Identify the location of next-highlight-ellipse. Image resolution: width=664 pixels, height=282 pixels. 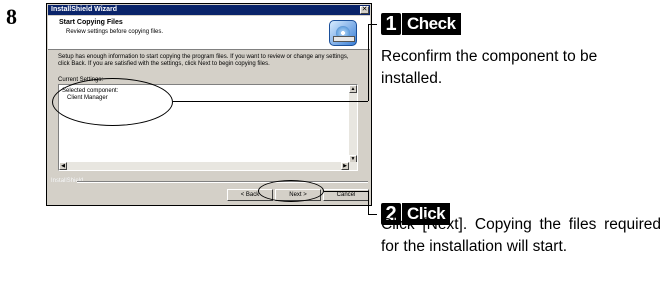
(291, 191).